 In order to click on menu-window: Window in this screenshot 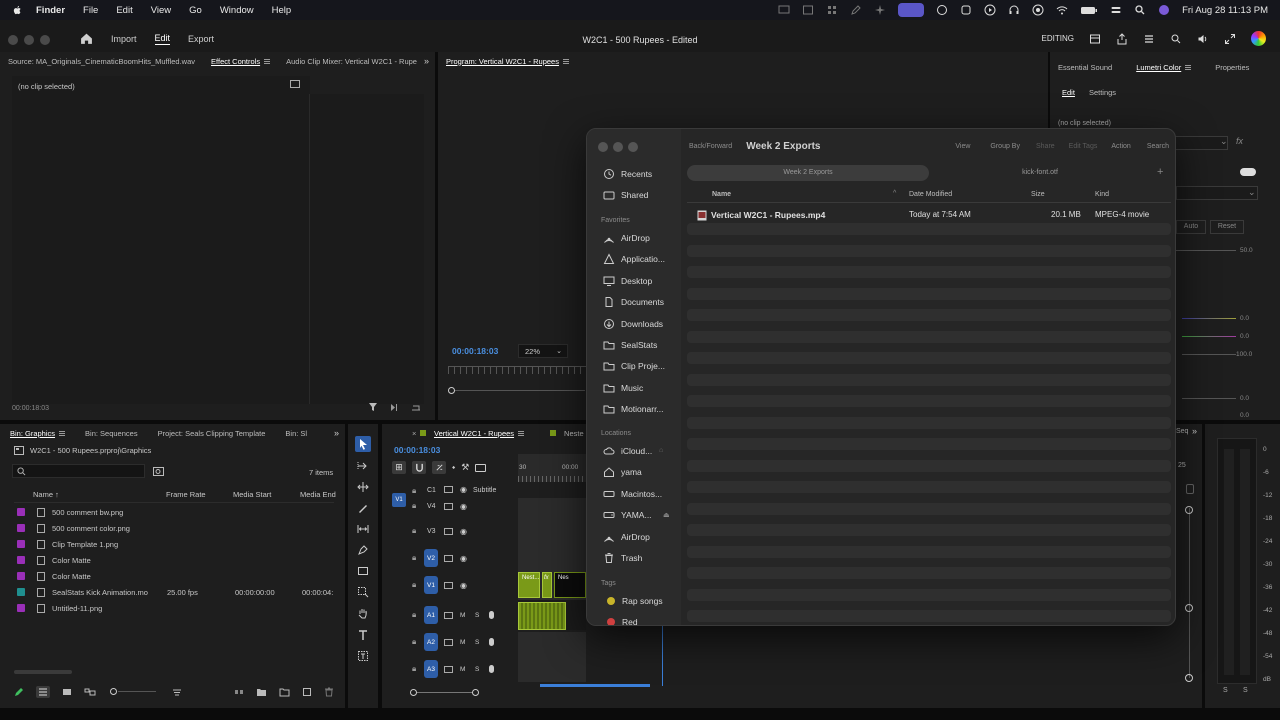, I will do `click(237, 10)`.